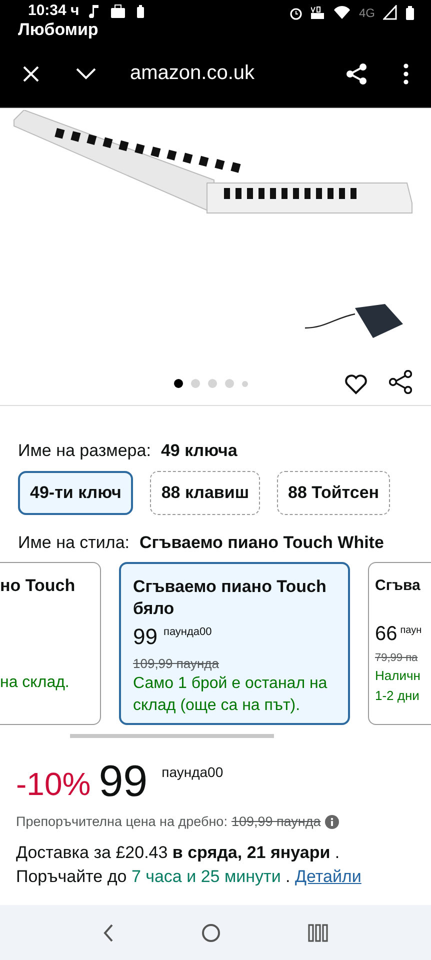  Describe the element at coordinates (189, 877) in the screenshot. I see `order-deadline-text: Поръчайте до 7 часа и 25 минути . Детайли` at that location.